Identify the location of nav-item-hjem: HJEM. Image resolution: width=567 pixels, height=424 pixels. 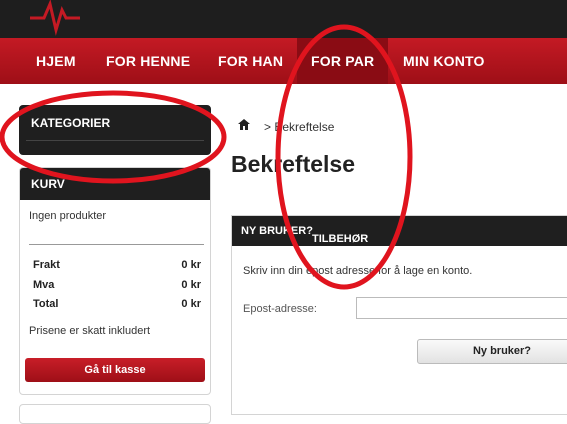
(56, 61).